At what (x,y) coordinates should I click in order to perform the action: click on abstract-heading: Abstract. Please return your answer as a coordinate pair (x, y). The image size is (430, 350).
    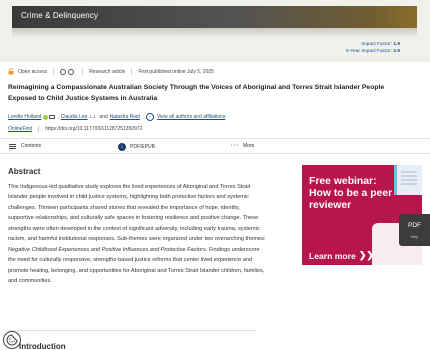
    Looking at the image, I should click on (24, 171).